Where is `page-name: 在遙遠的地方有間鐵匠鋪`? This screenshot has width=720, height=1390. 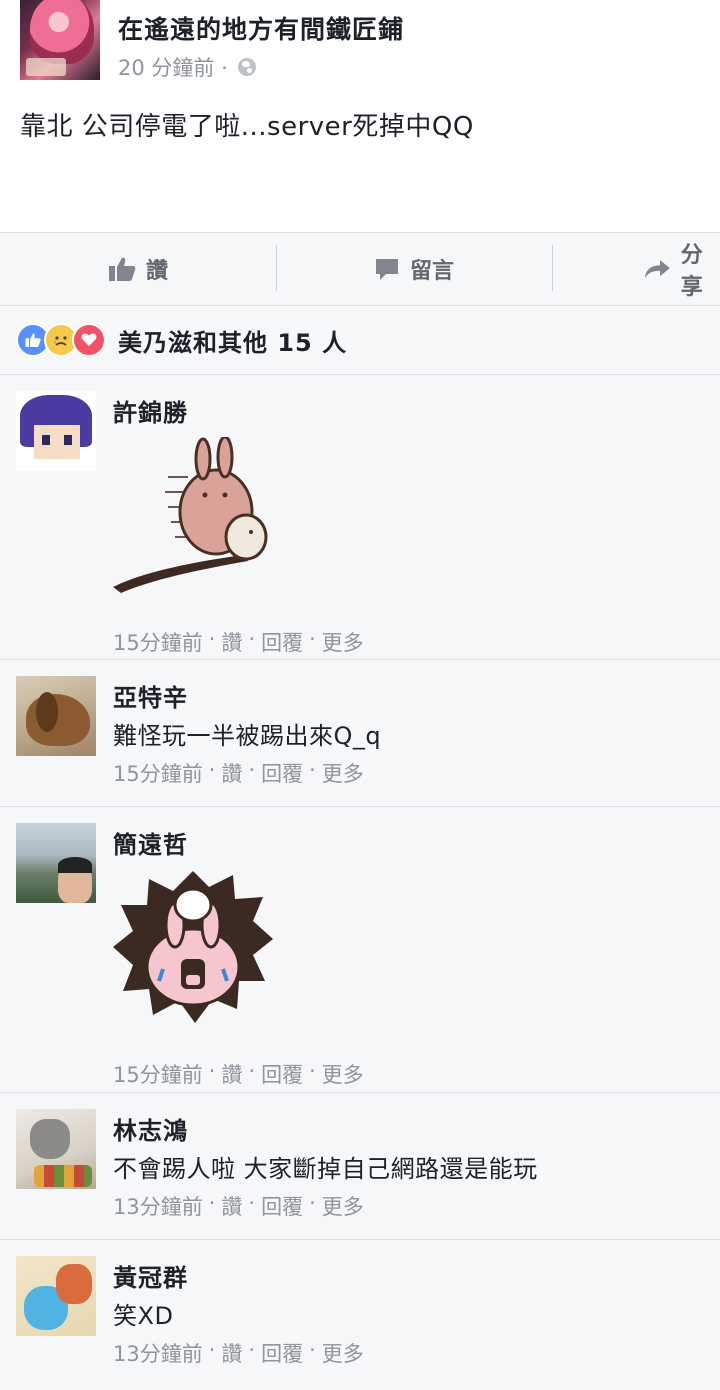
page-name: 在遙遠的地方有間鐵匠鋪 is located at coordinates (261, 28).